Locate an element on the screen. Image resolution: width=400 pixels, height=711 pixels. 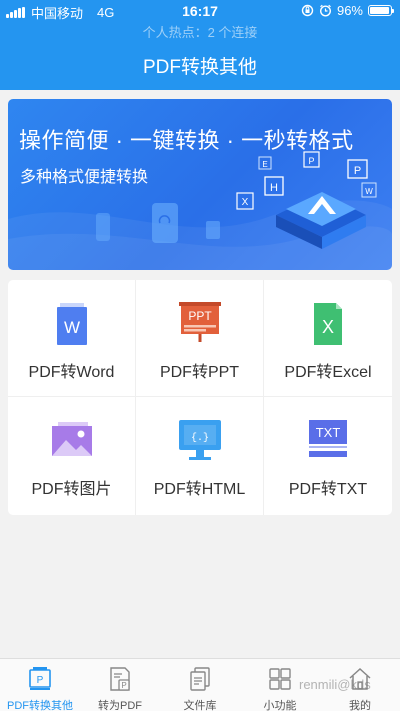
grid-tools-icon is located at coordinates (280, 679).